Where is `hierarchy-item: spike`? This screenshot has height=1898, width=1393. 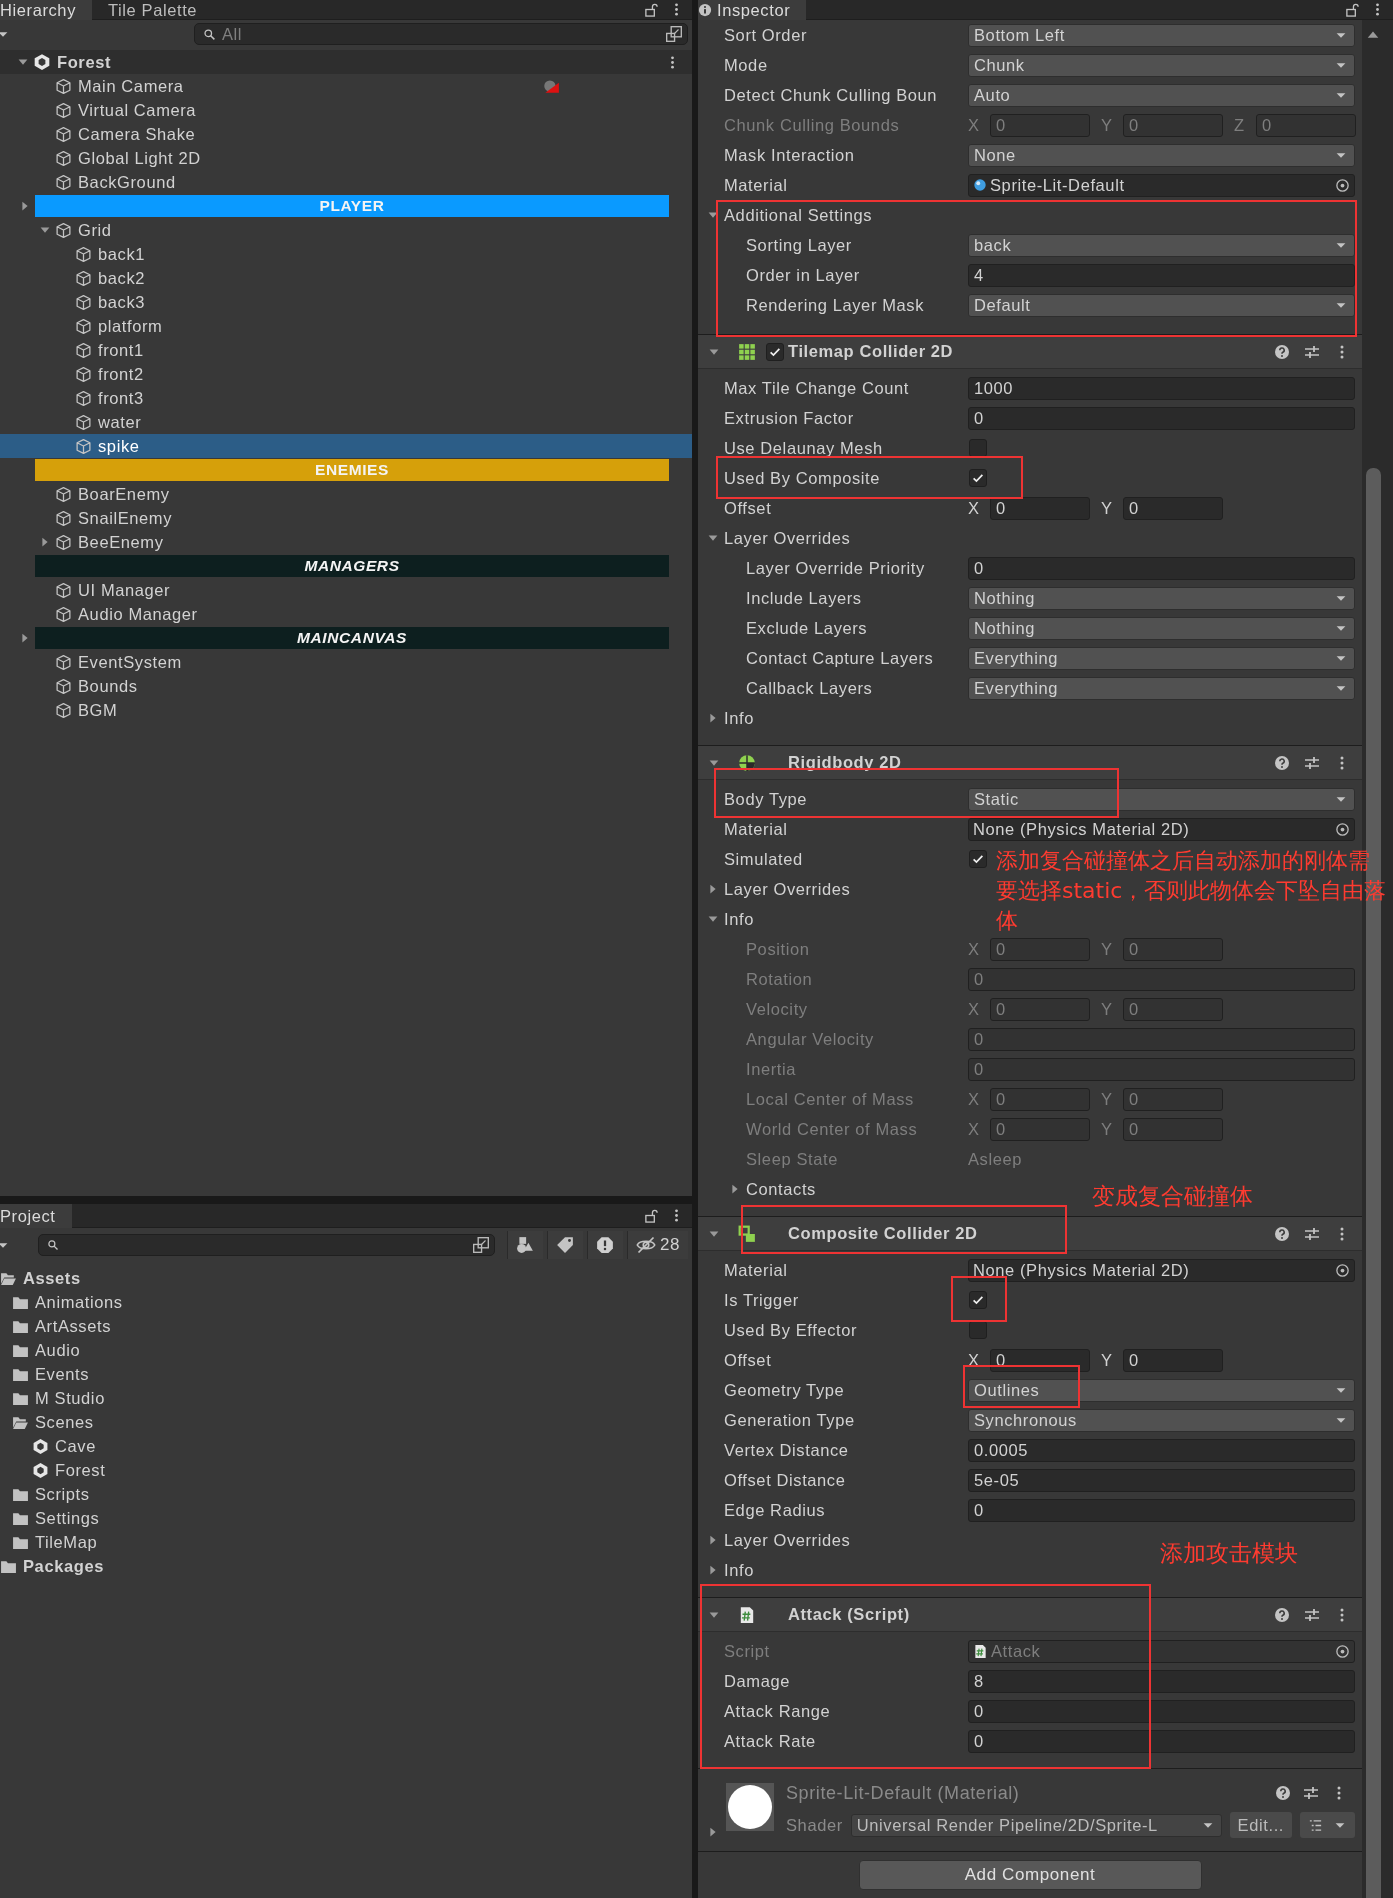 hierarchy-item: spike is located at coordinates (346, 446).